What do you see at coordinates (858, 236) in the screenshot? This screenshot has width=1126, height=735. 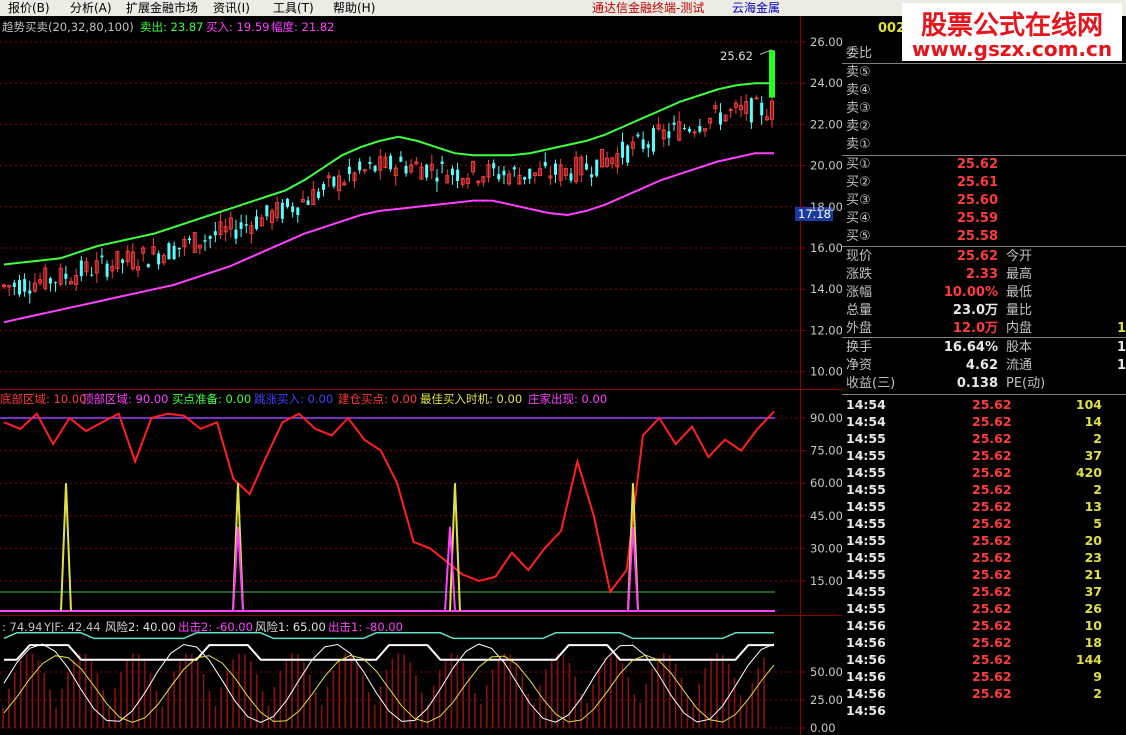 I see `buy-level-label: 买⑤` at bounding box center [858, 236].